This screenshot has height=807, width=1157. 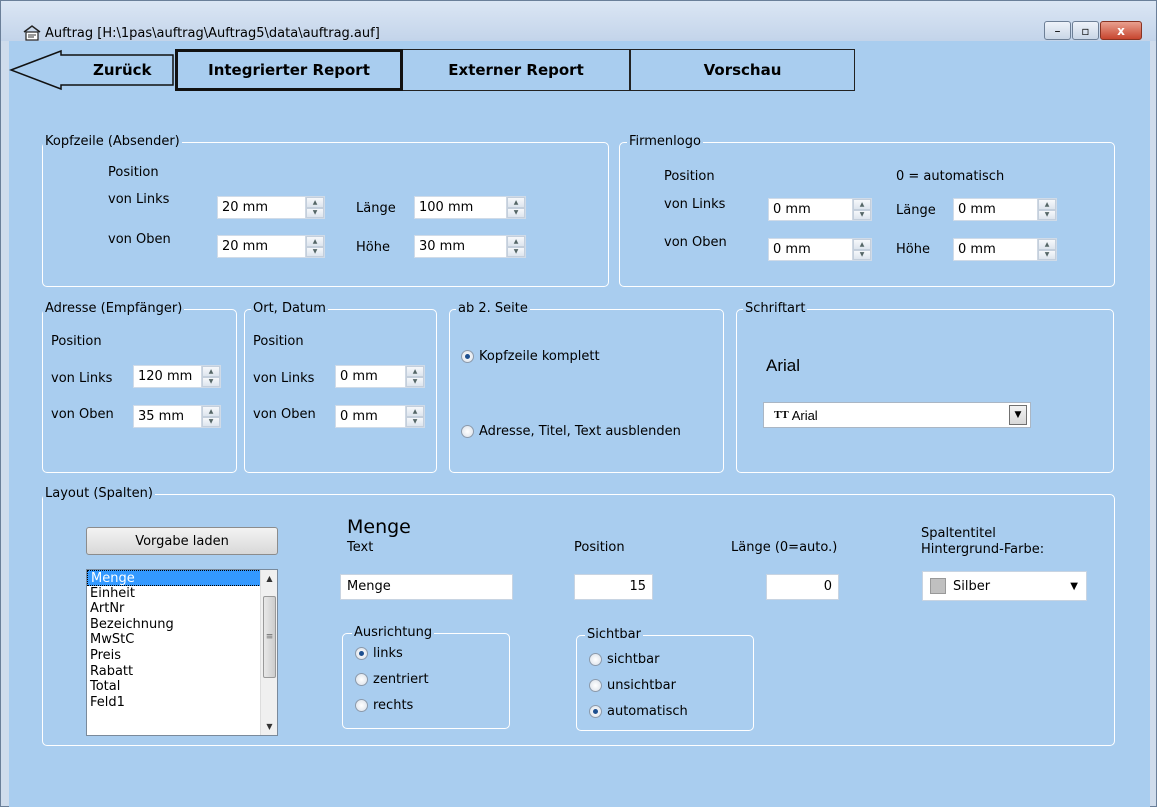 What do you see at coordinates (530, 356) in the screenshot?
I see `radio-kopfzeile-komplett: Kopfzeile komplett` at bounding box center [530, 356].